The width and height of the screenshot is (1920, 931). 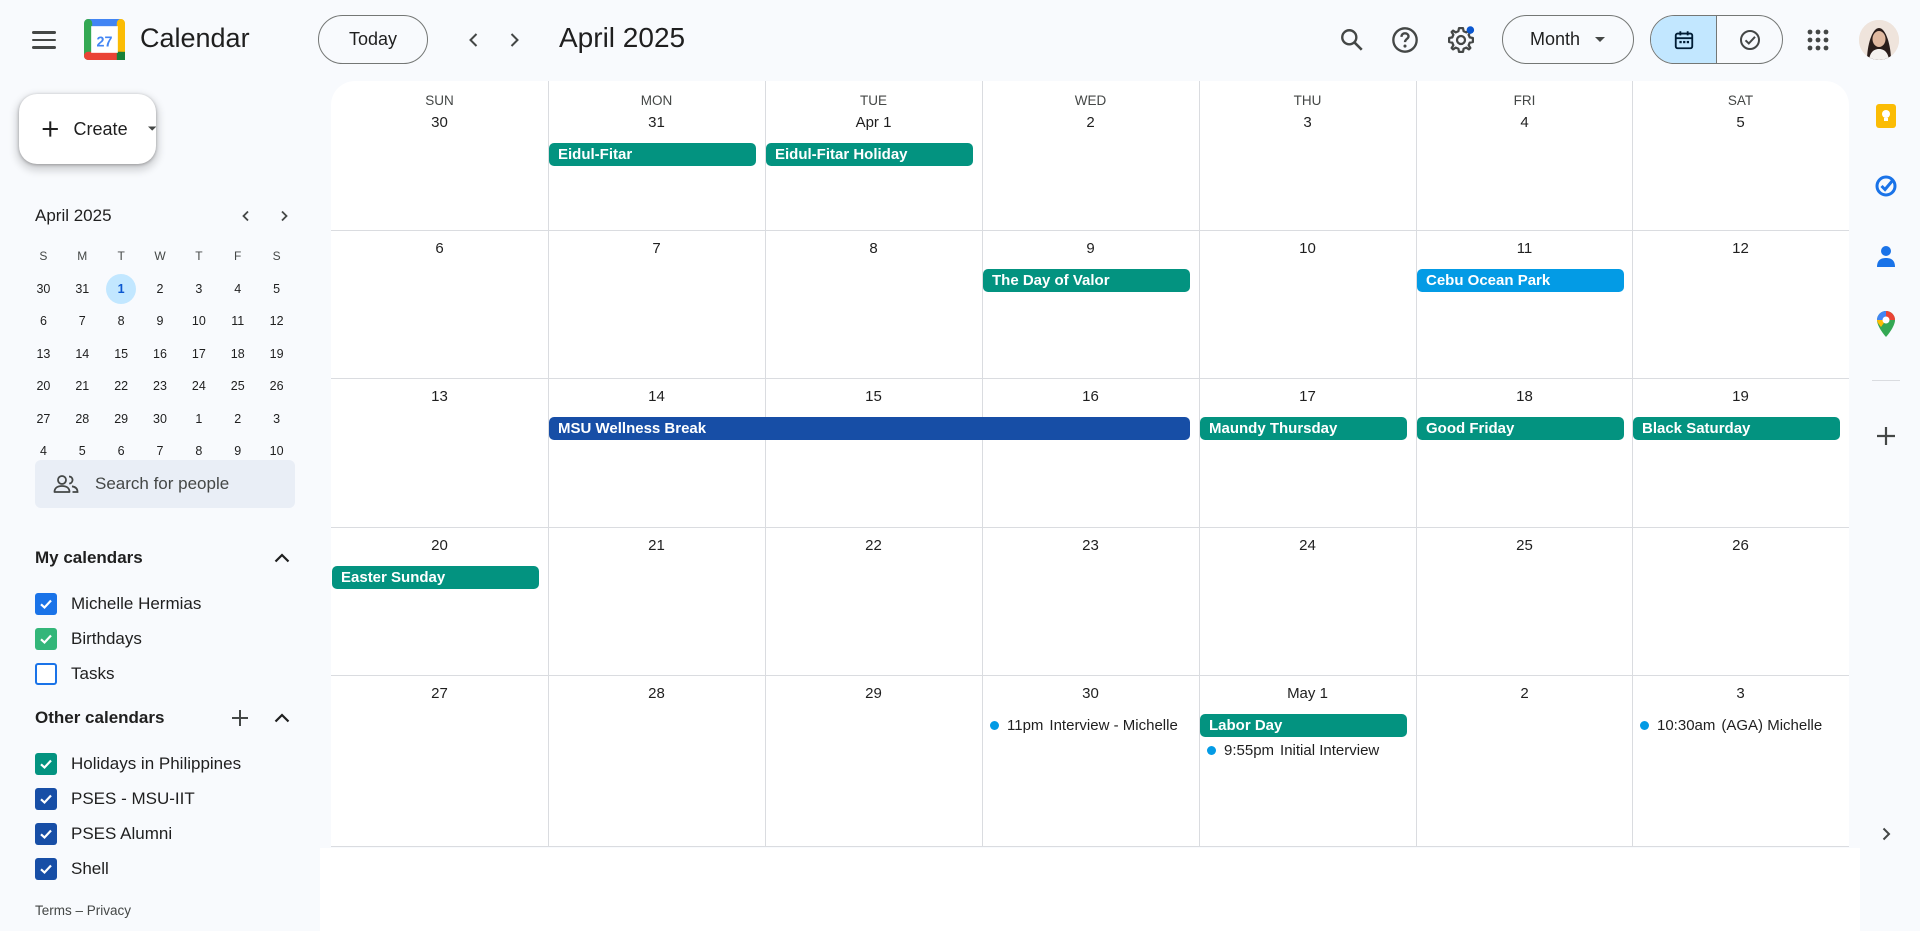 I want to click on day-number: 25, so click(x=1524, y=545).